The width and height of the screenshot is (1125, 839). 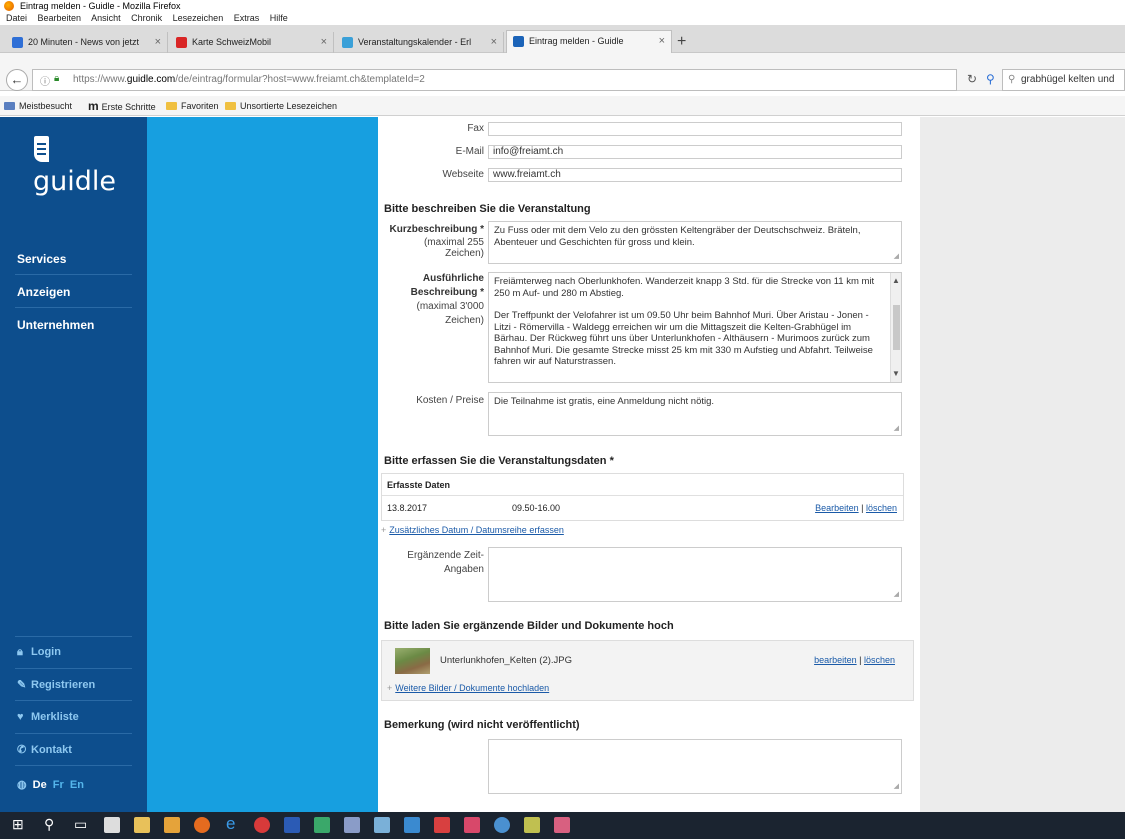 I want to click on sidebar-item-services: Services, so click(x=41, y=259).